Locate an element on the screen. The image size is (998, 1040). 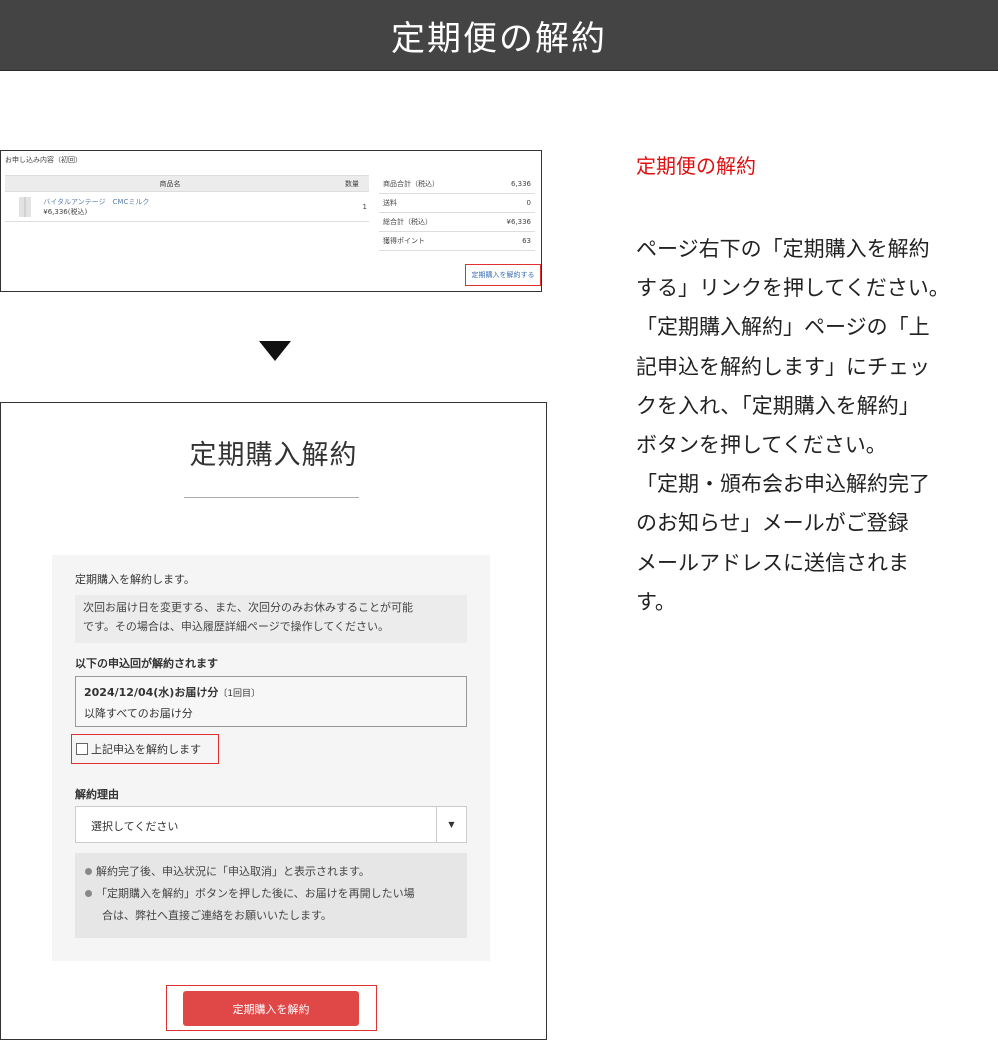
table-row: バイタルアンテージ CMCミルク ¥6,336(税込) 1 is located at coordinates (187, 206).